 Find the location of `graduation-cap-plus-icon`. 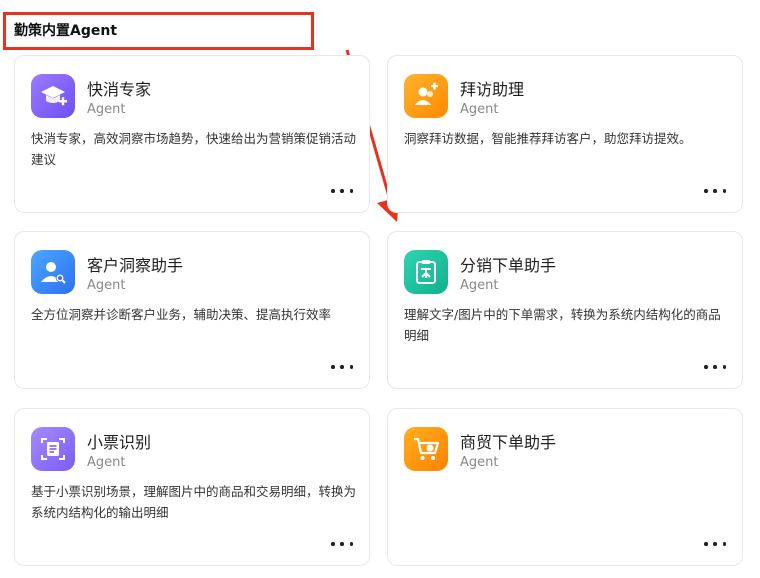

graduation-cap-plus-icon is located at coordinates (53, 96).